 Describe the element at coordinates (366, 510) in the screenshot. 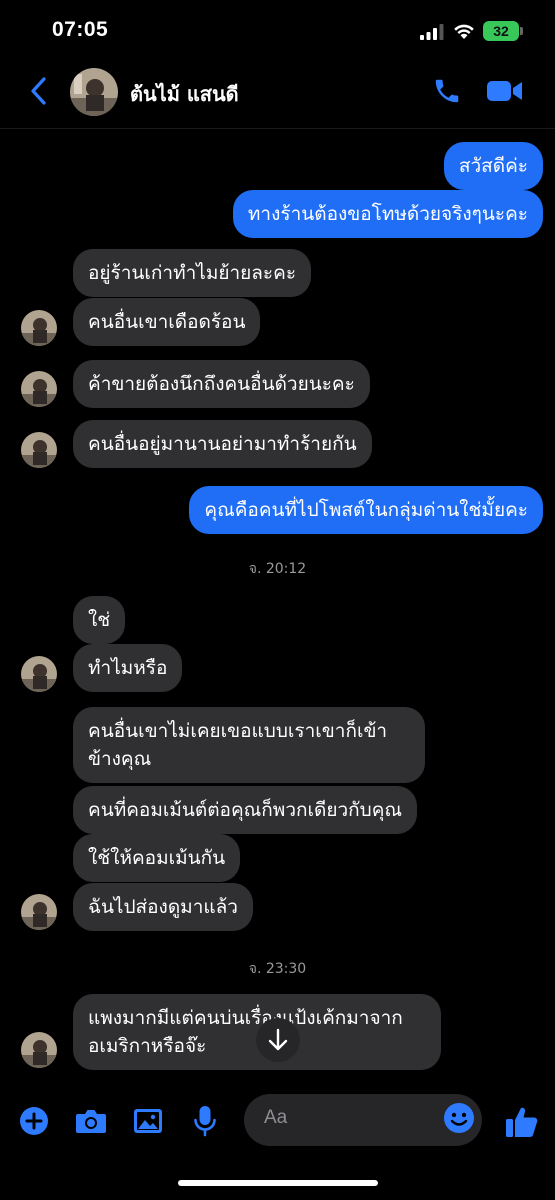

I see `outgoing-message: คุณคือคนที่ไปโพสต์ในกลุ่มด่านใช่มั้ยคะ` at that location.